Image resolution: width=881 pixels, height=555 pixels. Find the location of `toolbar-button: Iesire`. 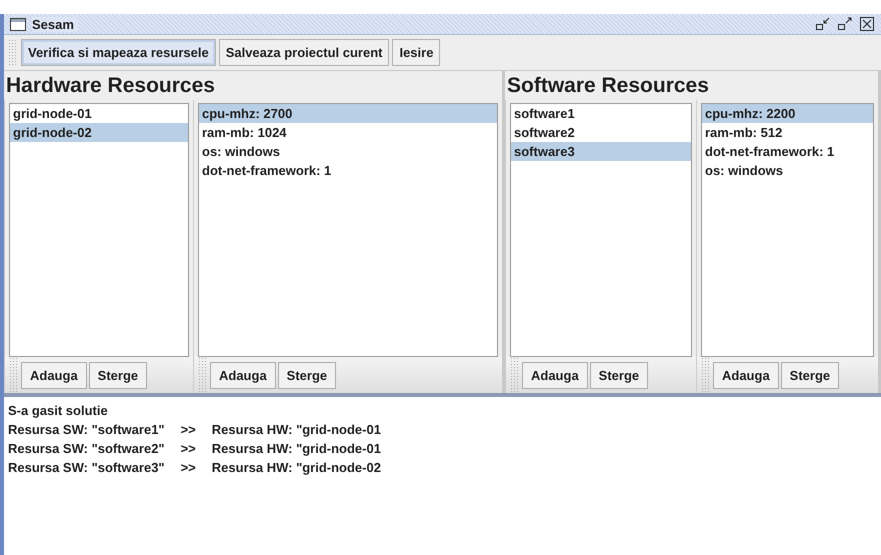

toolbar-button: Iesire is located at coordinates (416, 52).